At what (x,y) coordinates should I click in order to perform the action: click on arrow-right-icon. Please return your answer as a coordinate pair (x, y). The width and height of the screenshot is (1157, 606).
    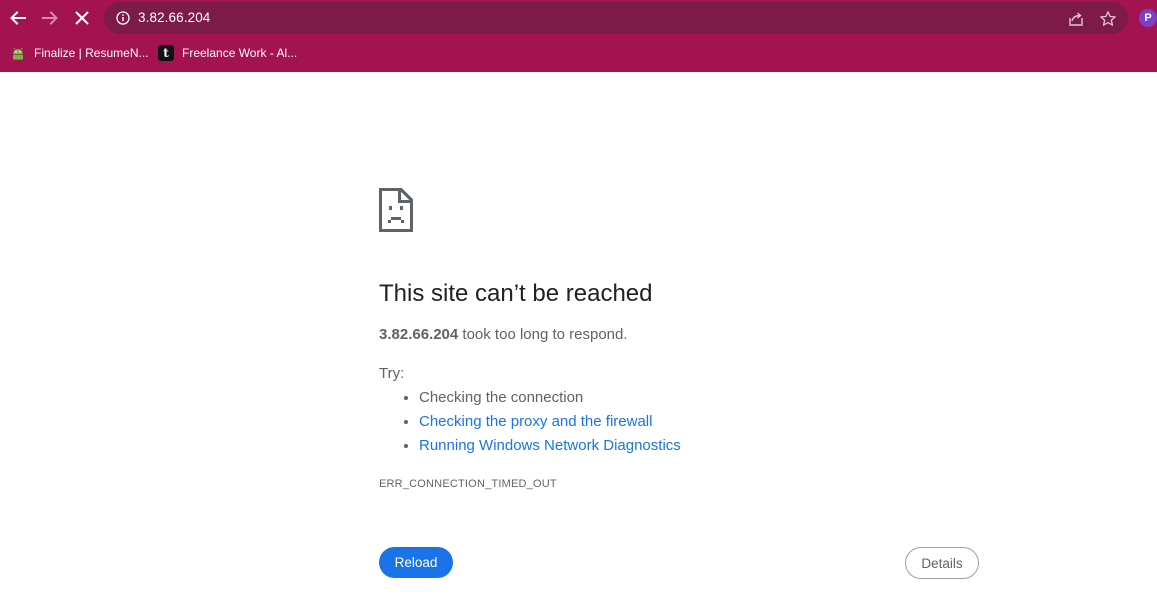
    Looking at the image, I should click on (50, 18).